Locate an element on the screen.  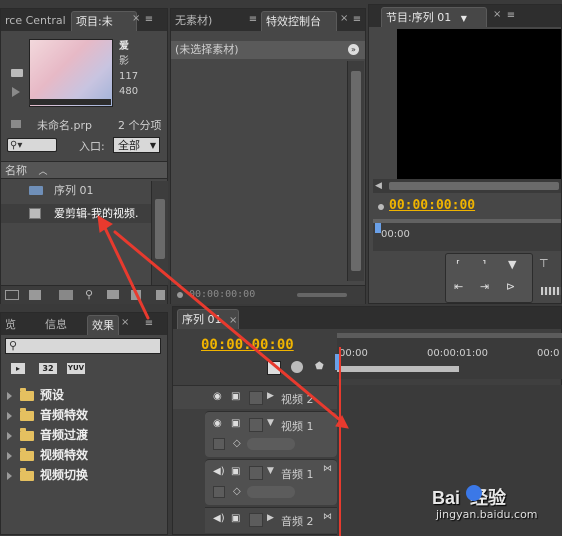
arrow-to-timeline-line is located at coordinates (227, 326).